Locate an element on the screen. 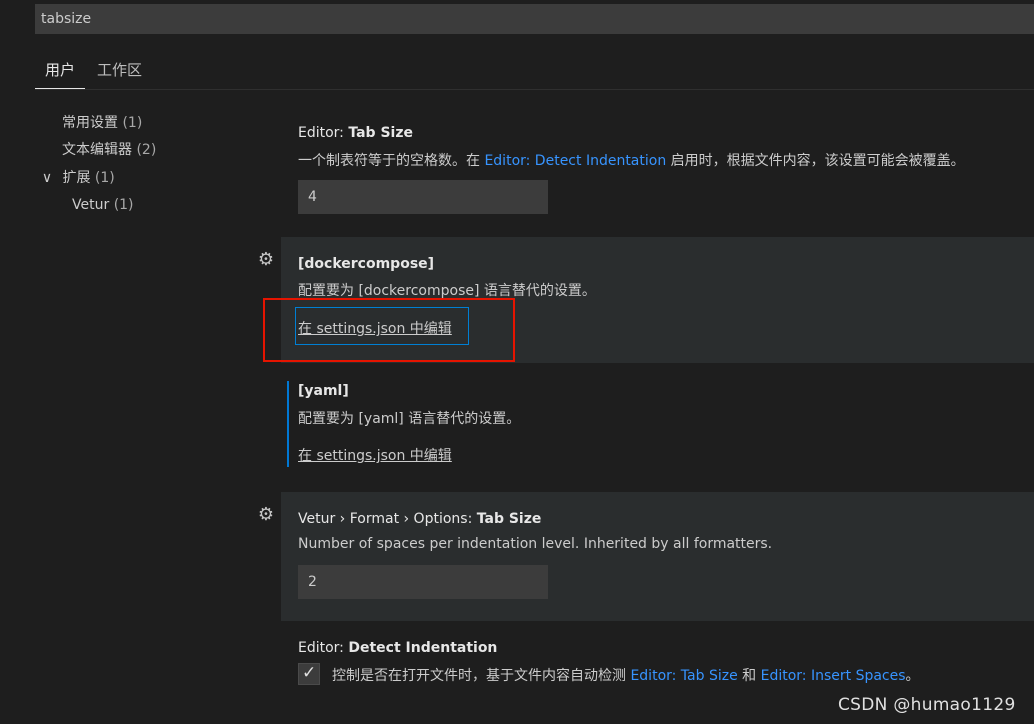 The width and height of the screenshot is (1034, 724). toc-count: (2) is located at coordinates (146, 150).